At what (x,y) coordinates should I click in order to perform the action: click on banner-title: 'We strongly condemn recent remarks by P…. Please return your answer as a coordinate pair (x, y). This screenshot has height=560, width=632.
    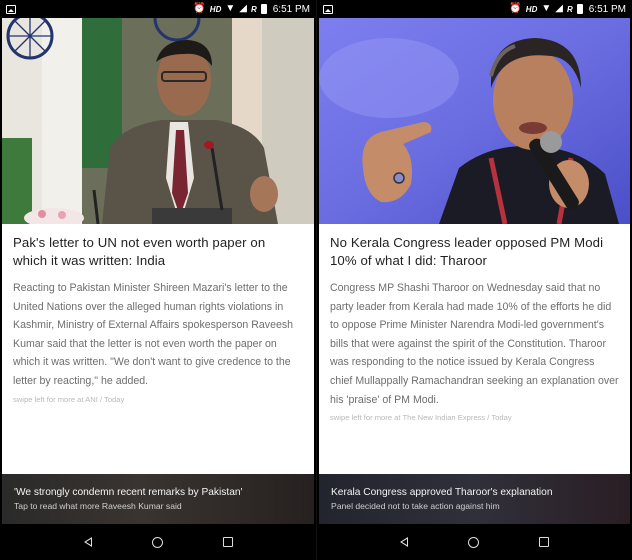
    Looking at the image, I should click on (128, 492).